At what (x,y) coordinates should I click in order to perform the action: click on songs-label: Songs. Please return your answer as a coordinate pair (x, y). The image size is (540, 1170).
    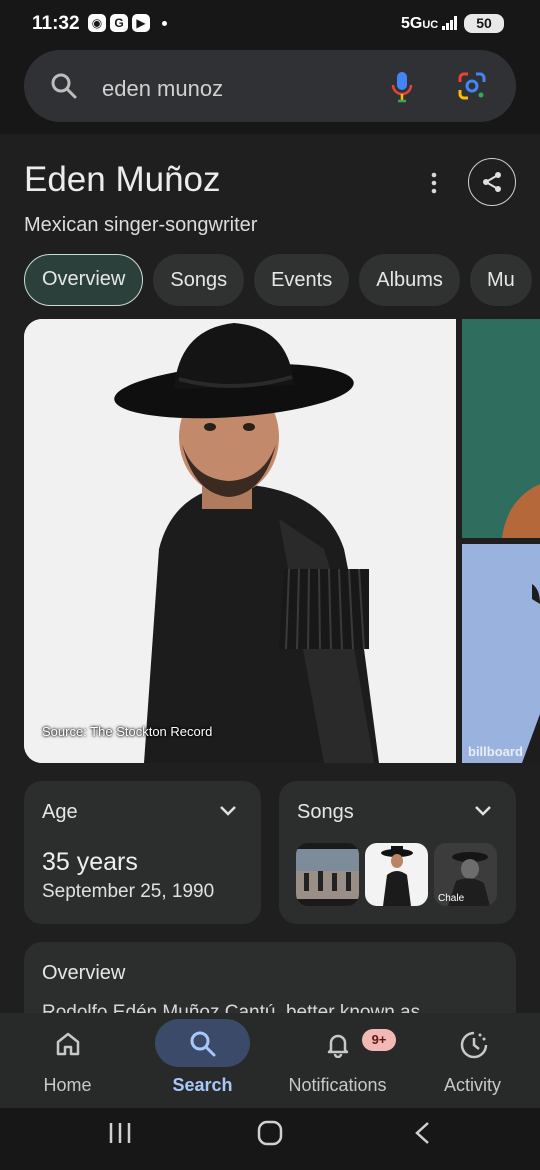
    Looking at the image, I should click on (325, 812).